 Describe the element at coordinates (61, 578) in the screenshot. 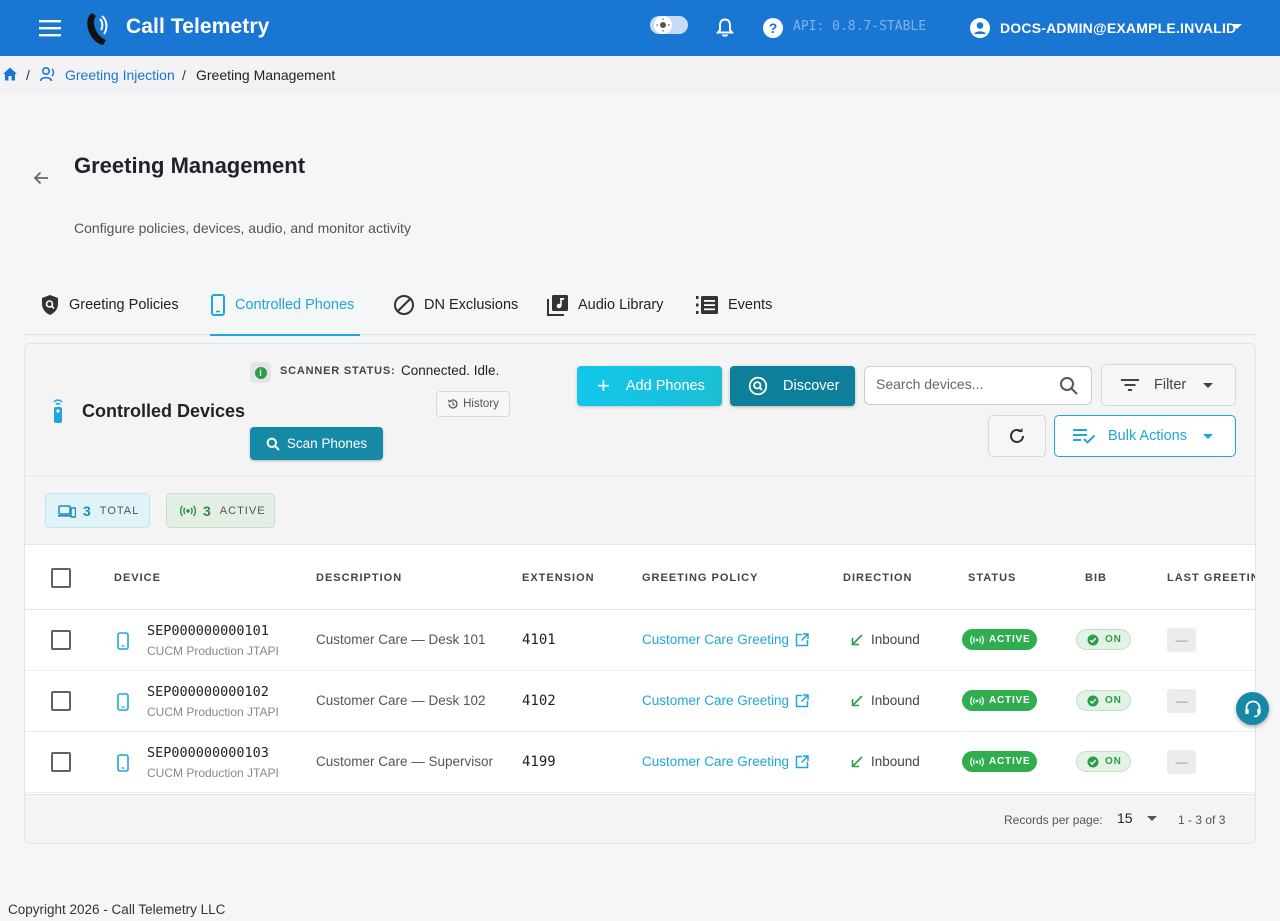

I see `select-all-checkbox` at that location.